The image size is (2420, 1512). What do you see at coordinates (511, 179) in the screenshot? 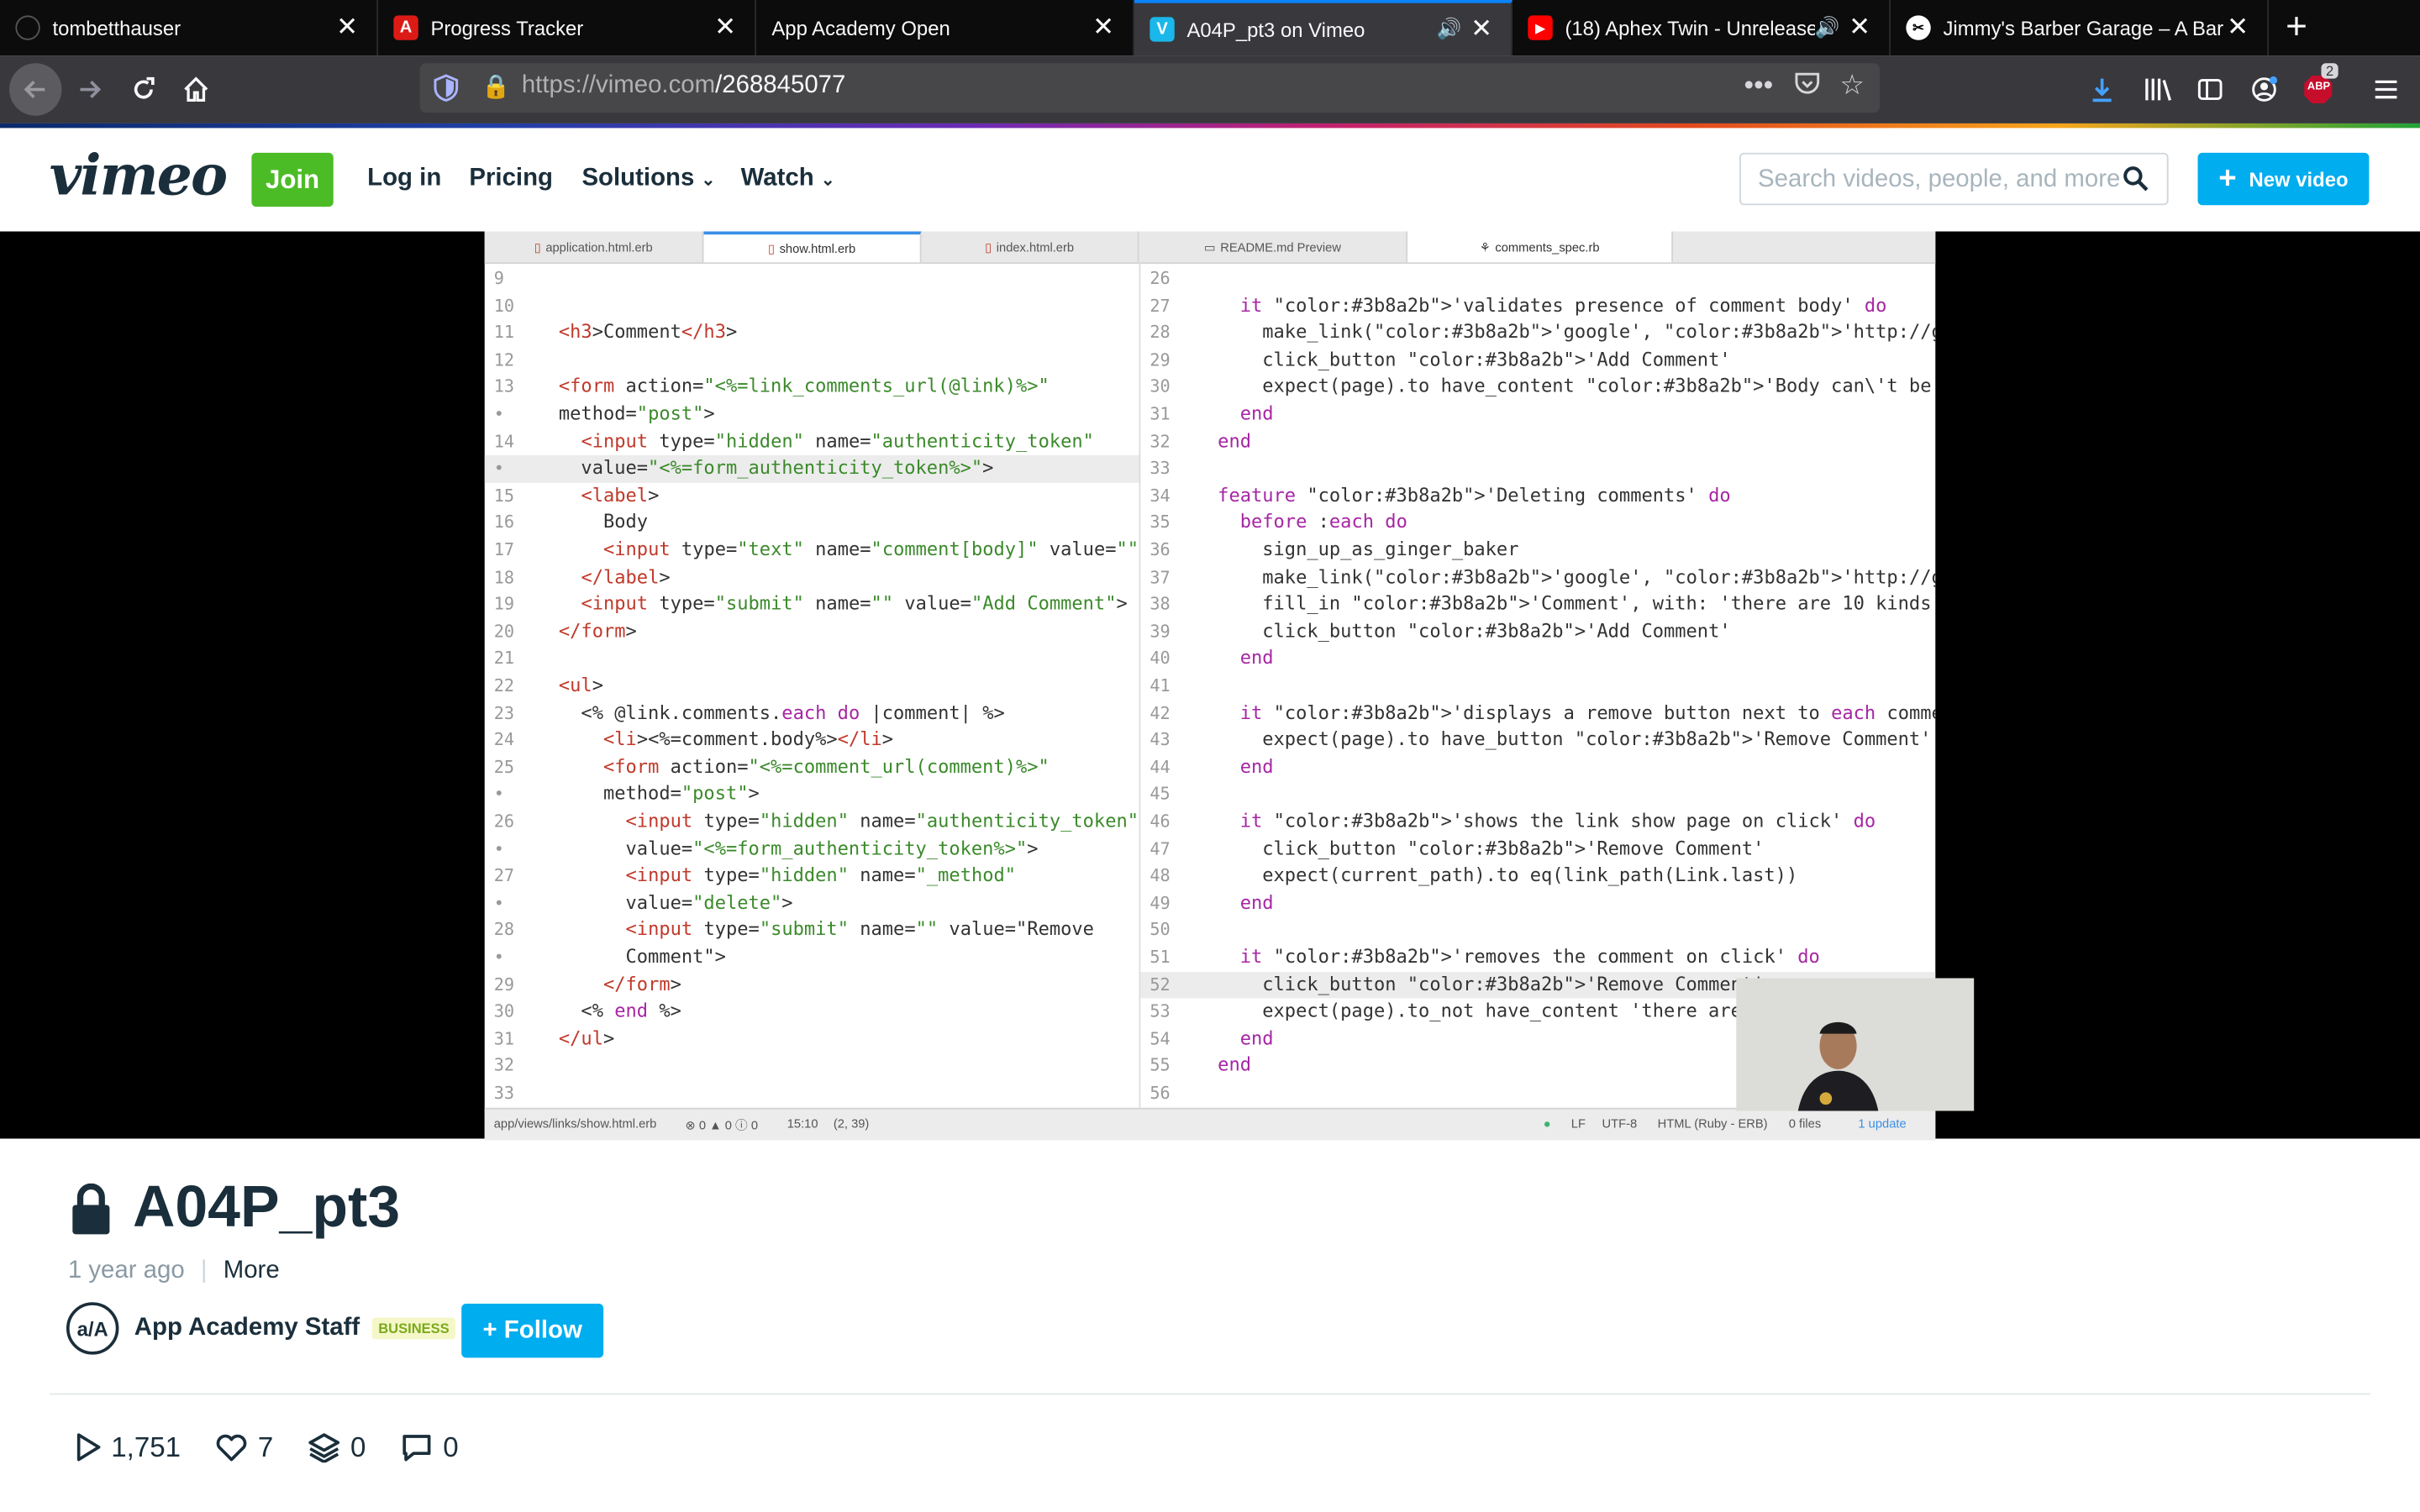
I see `pricing-link: Pricing` at bounding box center [511, 179].